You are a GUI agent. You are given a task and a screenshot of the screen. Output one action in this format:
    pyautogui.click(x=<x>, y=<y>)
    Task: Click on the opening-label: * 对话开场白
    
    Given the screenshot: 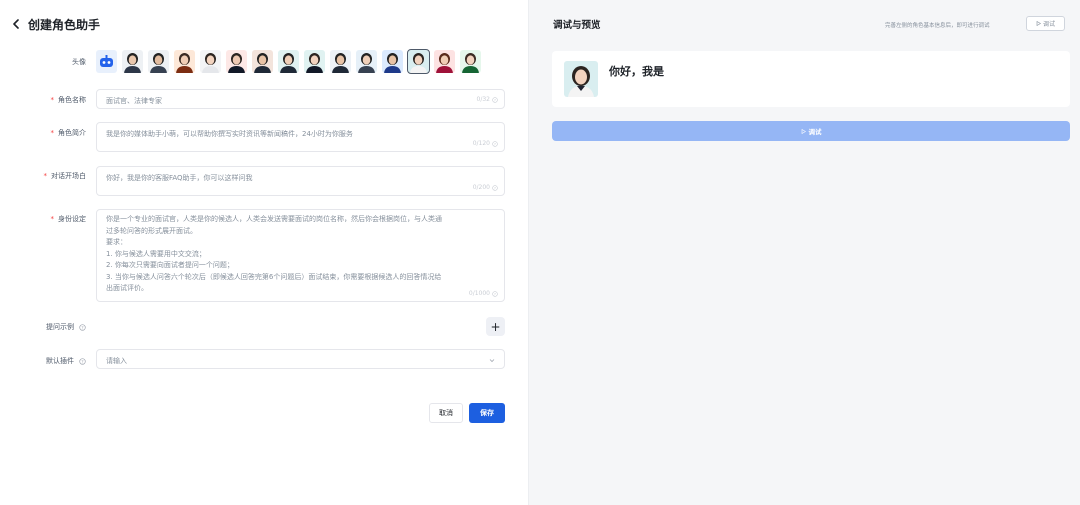 What is the action you would take?
    pyautogui.click(x=65, y=176)
    